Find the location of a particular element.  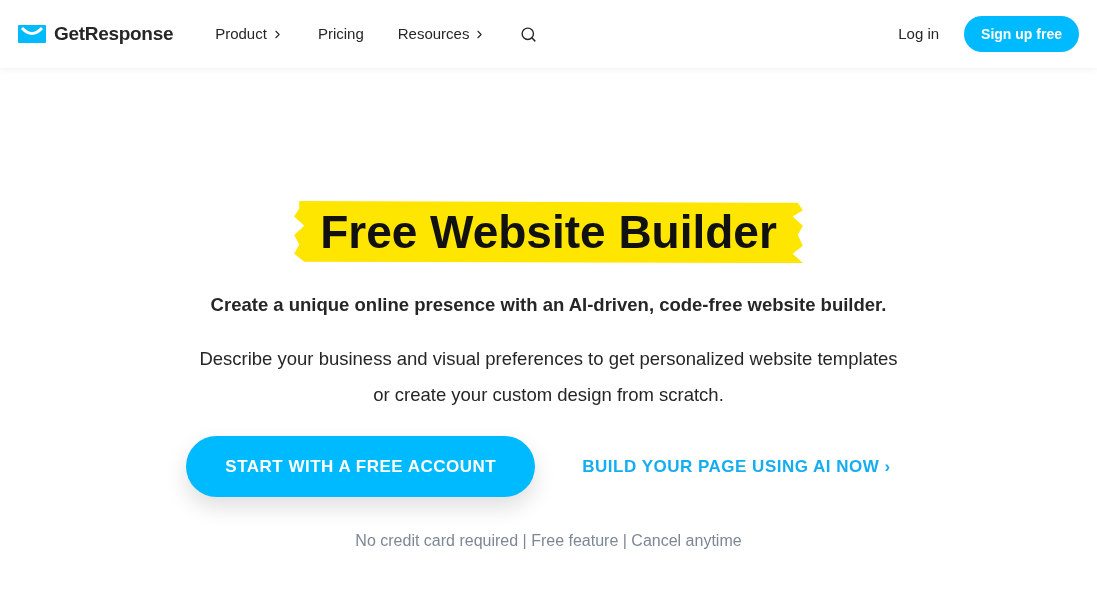

description-line: Describe your business and visual preferences to get personalized website templates is located at coordinates (548, 358).